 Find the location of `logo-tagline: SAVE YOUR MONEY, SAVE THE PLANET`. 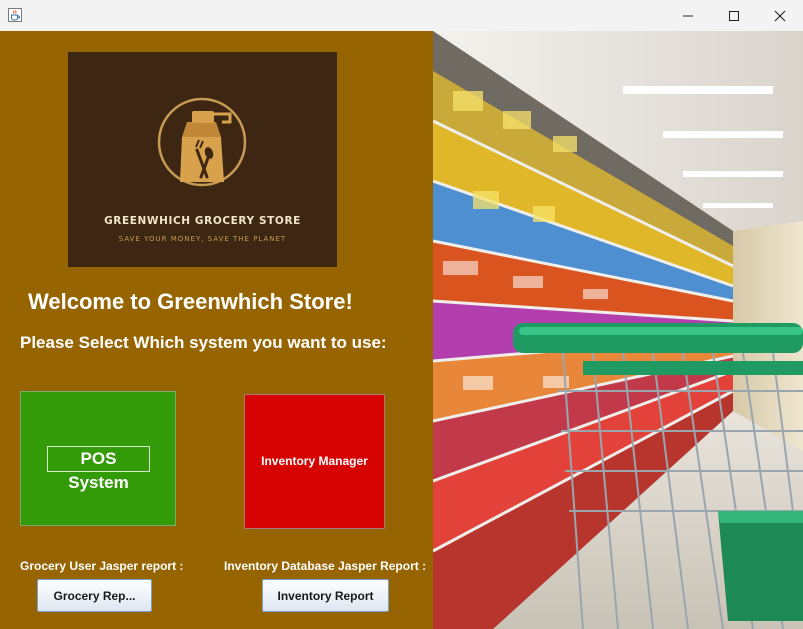

logo-tagline: SAVE YOUR MONEY, SAVE THE PLANET is located at coordinates (202, 239).